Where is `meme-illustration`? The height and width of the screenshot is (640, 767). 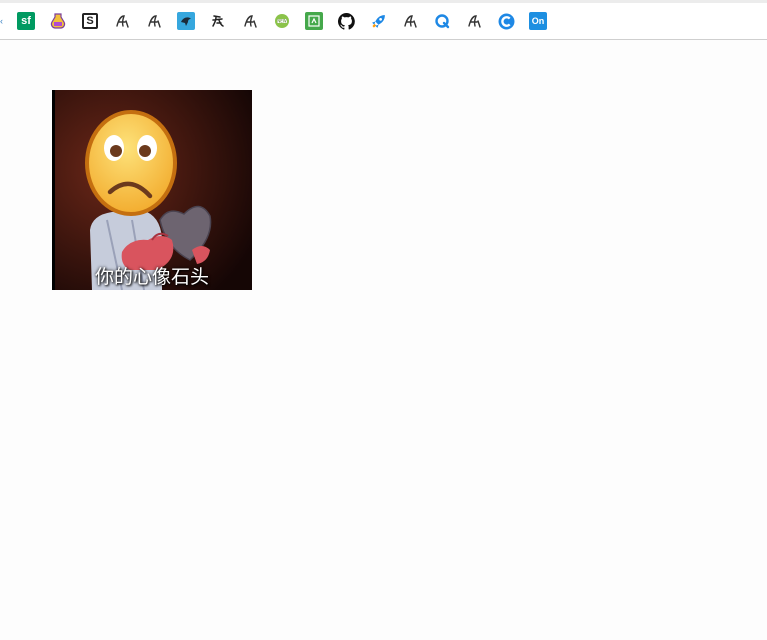 meme-illustration is located at coordinates (152, 190).